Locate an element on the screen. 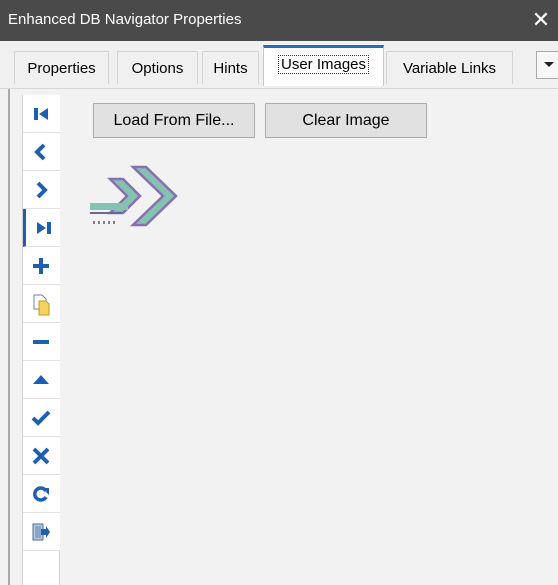  append-record-icon is located at coordinates (41, 305).